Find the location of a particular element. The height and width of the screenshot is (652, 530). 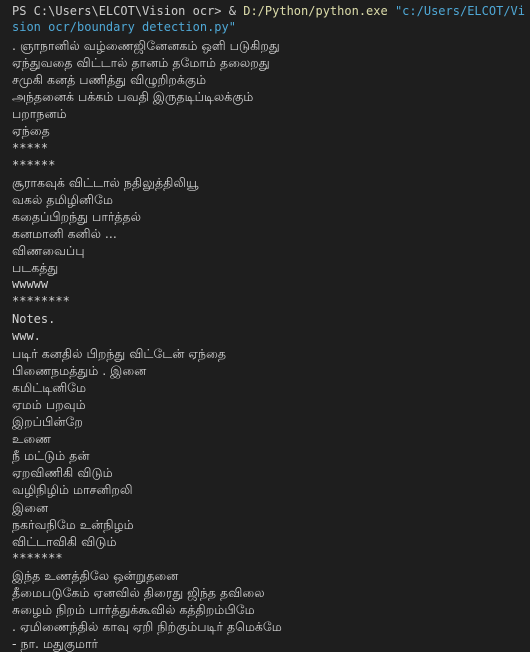

output-line: இந்த உணத்திலே ஒன்றுதனை is located at coordinates (95, 575).